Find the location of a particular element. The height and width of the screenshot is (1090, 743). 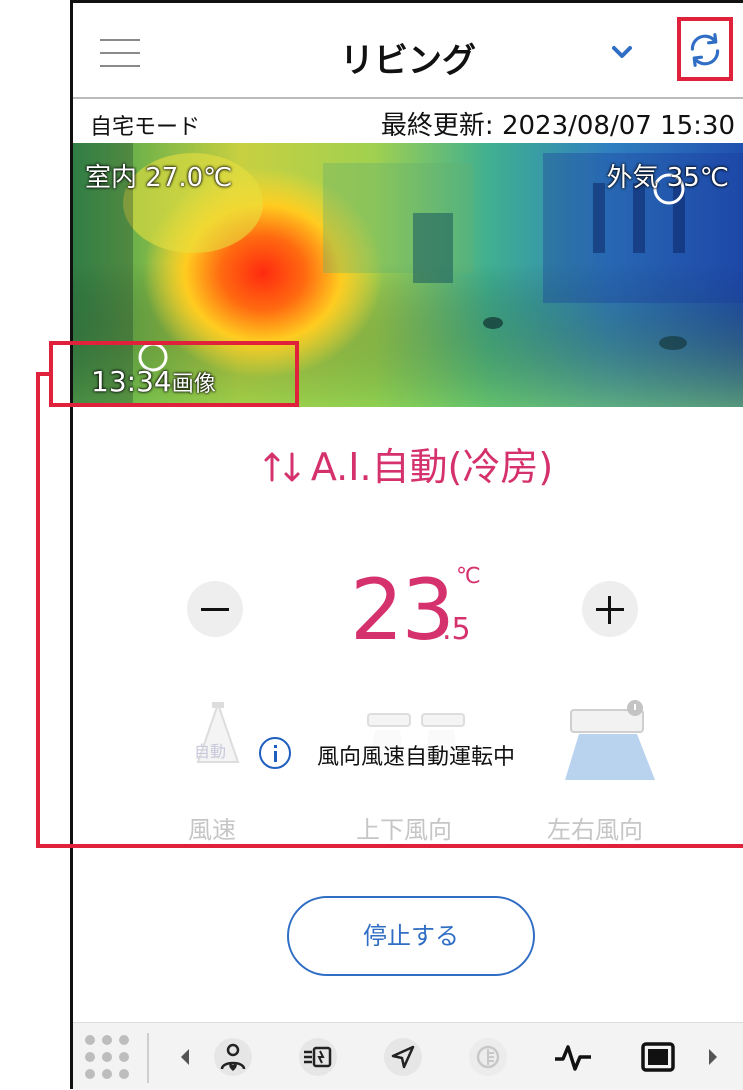

display-icon is located at coordinates (658, 1057).